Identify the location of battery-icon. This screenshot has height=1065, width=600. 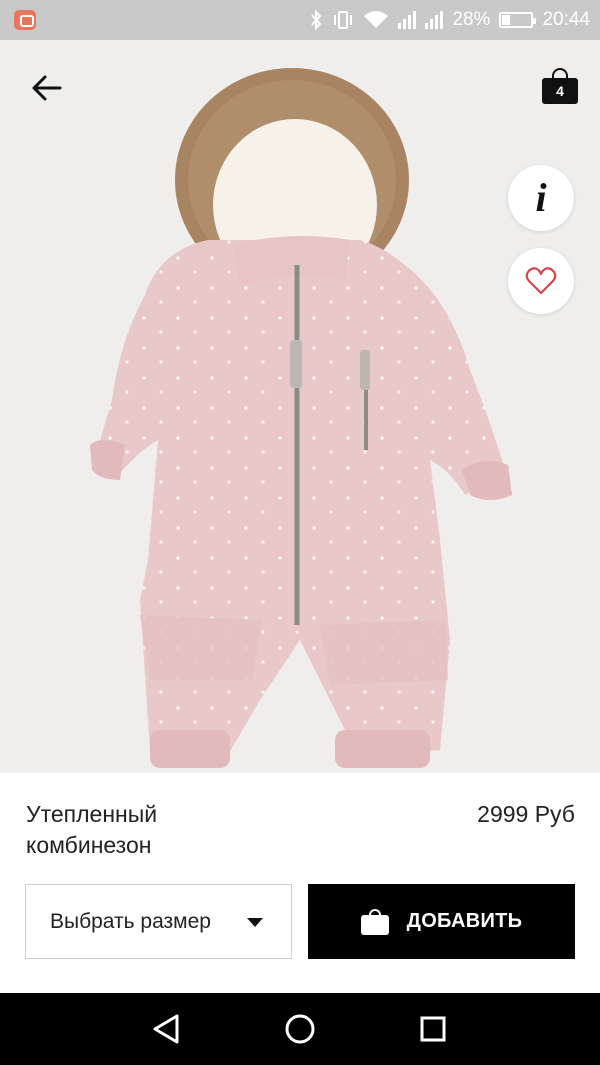
(518, 20).